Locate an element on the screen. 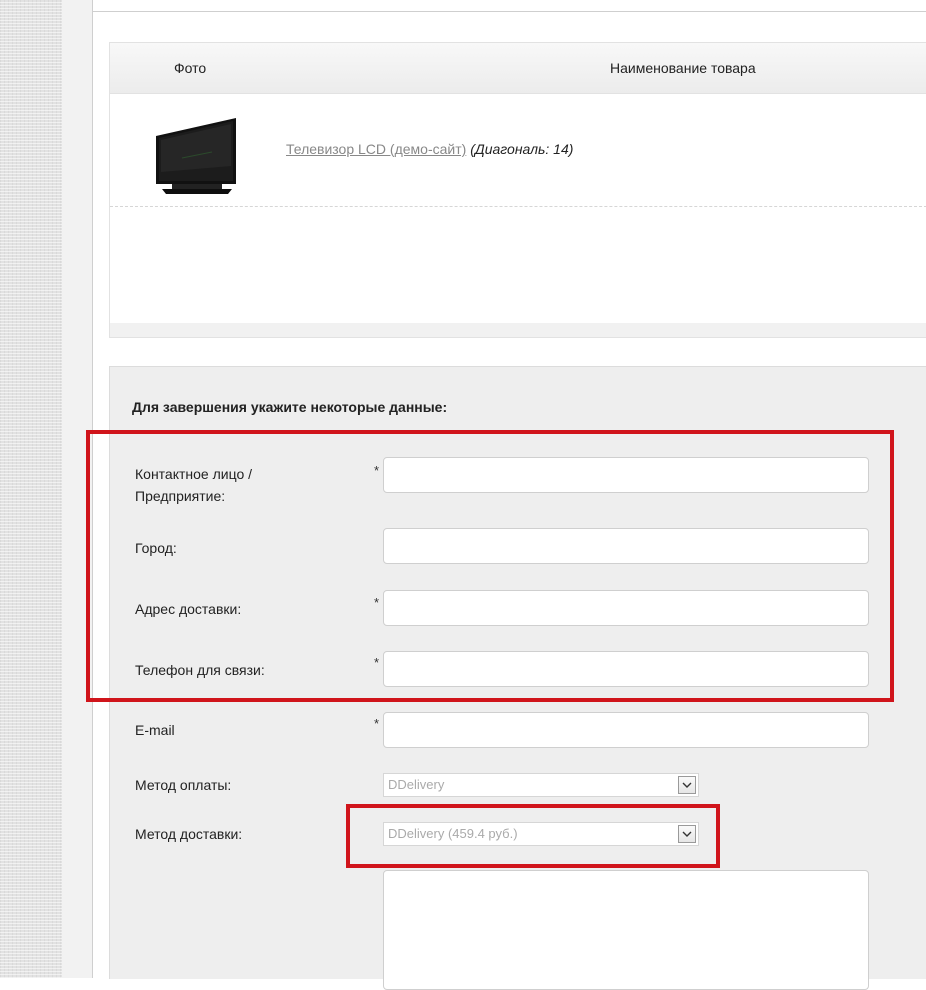 This screenshot has width=926, height=990. comment-textarea is located at coordinates (626, 930).